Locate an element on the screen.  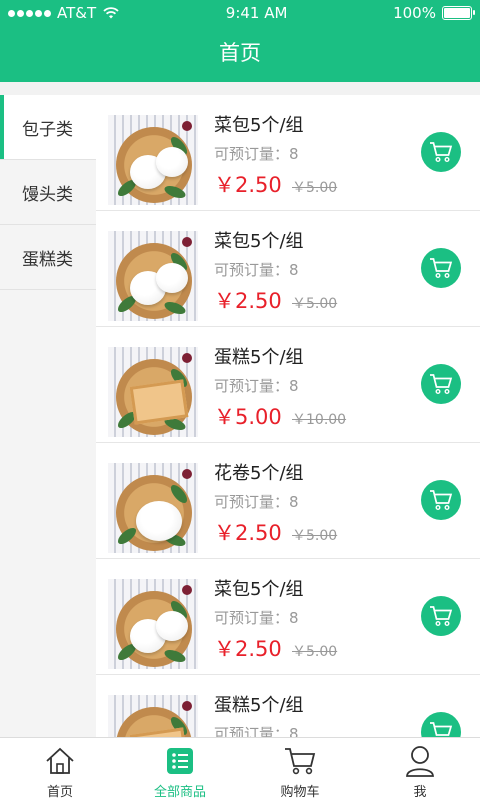
product-item: 花卷5个/组 可预订量：8 ￥2.50 ￥5.00 is located at coordinates (288, 501).